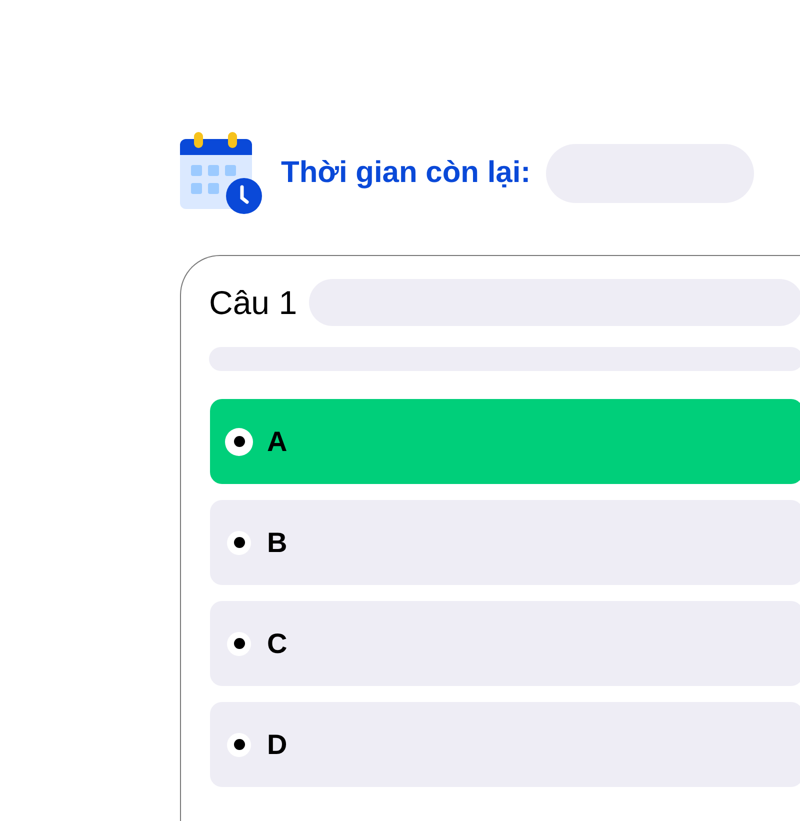 This screenshot has width=800, height=821. I want to click on option-label: B, so click(277, 542).